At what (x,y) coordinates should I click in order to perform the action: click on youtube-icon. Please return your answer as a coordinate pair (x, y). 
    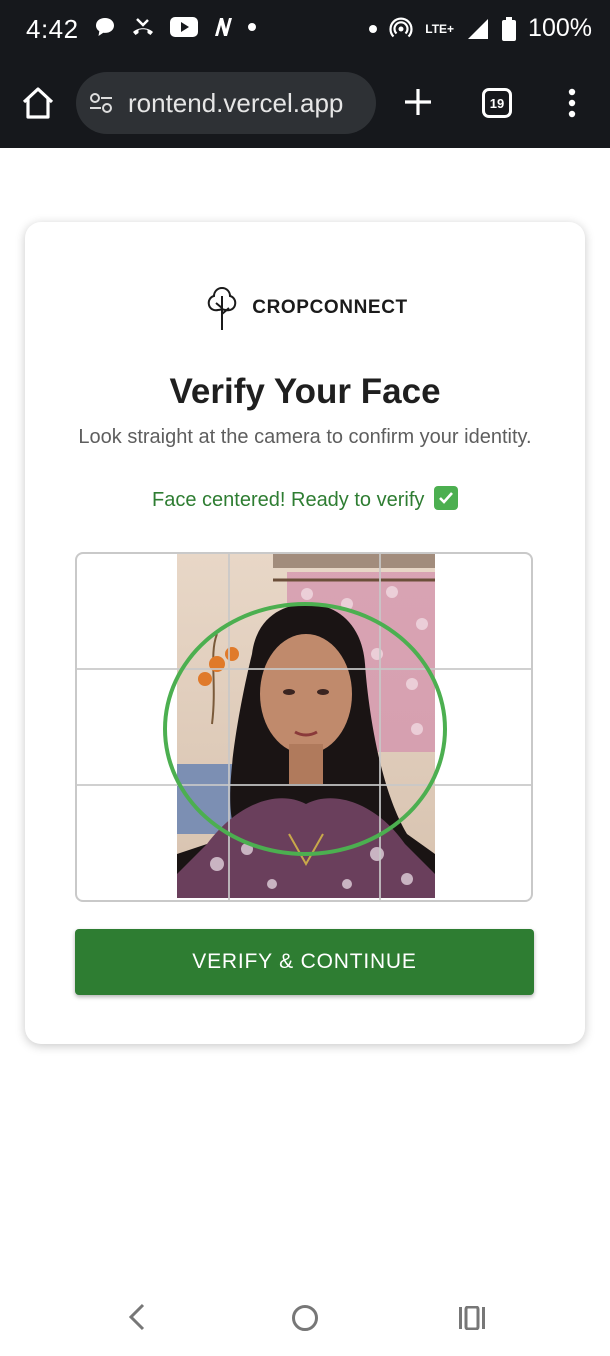
    Looking at the image, I should click on (184, 27).